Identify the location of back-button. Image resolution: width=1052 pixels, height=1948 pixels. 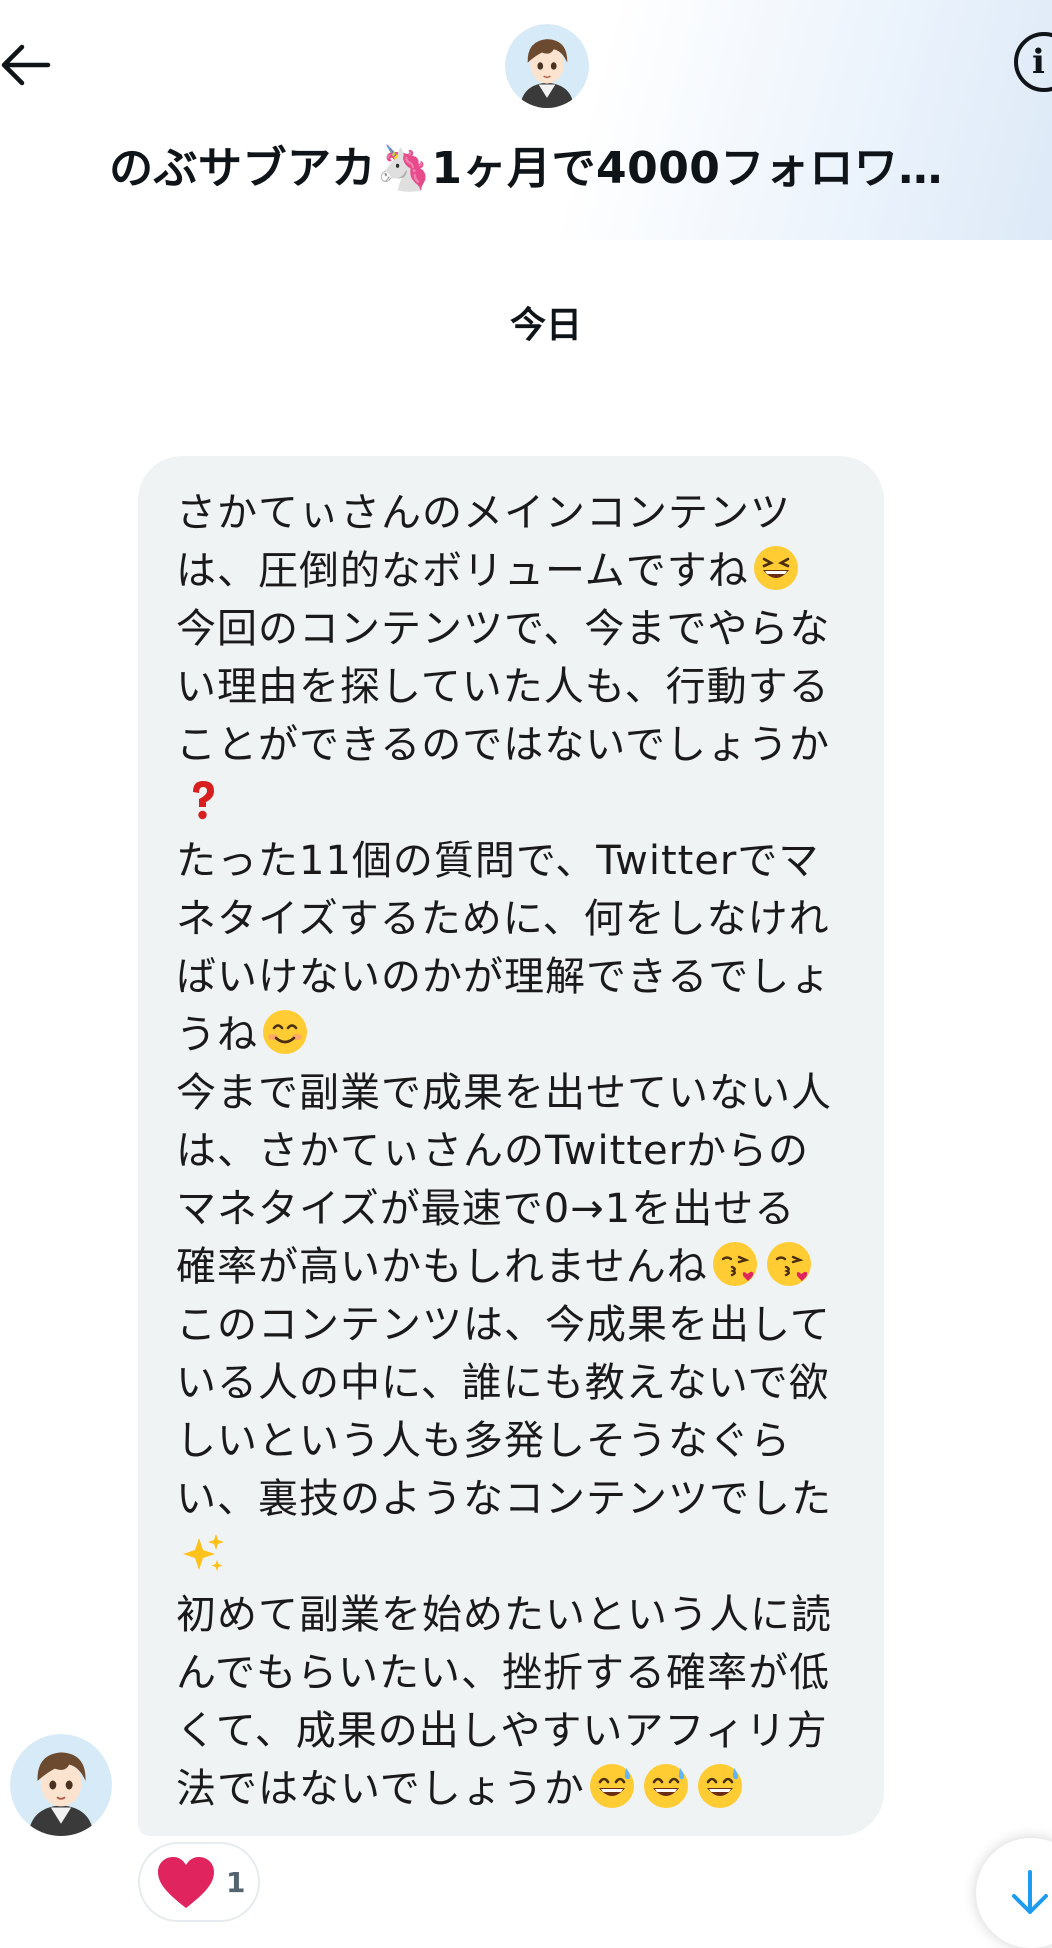
(30, 65).